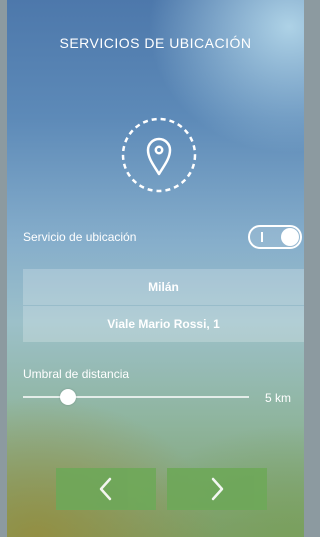  Describe the element at coordinates (278, 398) in the screenshot. I see `distance-value: 5 km` at that location.